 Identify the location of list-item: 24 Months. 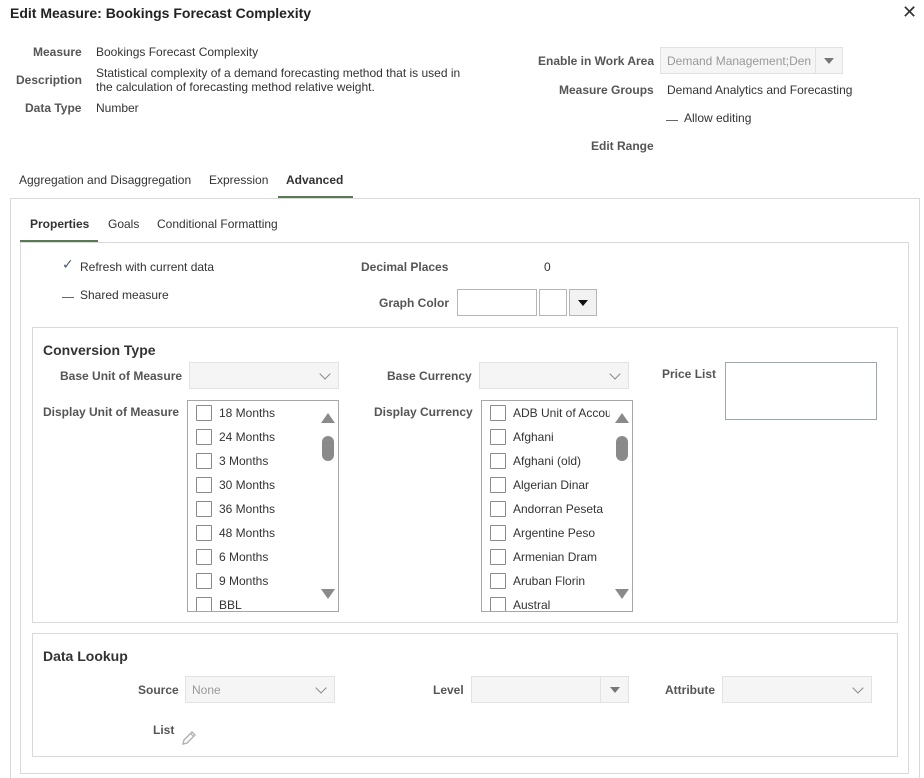
(256, 441).